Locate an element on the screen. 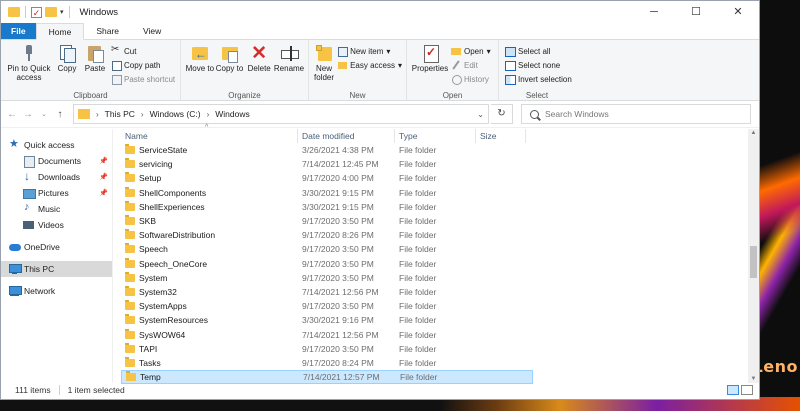 Image resolution: width=800 pixels, height=411 pixels. invert-selection-button: Invert selection is located at coordinates (538, 79).